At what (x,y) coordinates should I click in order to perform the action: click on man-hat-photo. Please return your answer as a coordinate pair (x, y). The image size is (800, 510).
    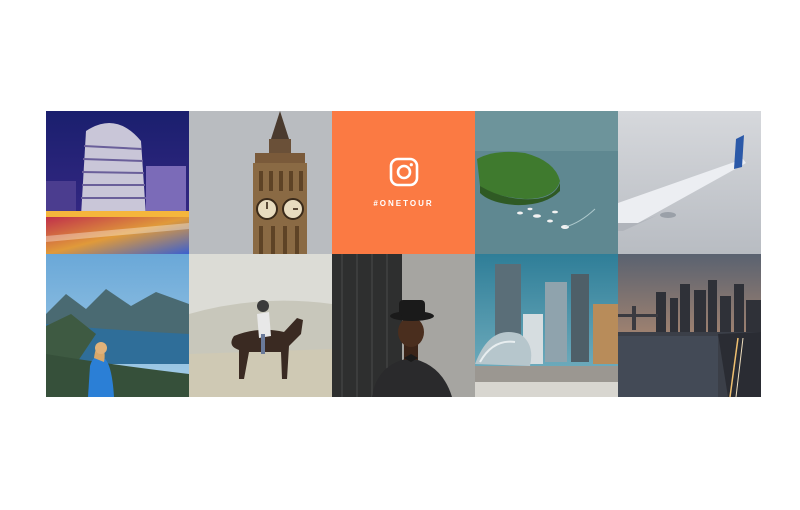
    Looking at the image, I should click on (403, 325).